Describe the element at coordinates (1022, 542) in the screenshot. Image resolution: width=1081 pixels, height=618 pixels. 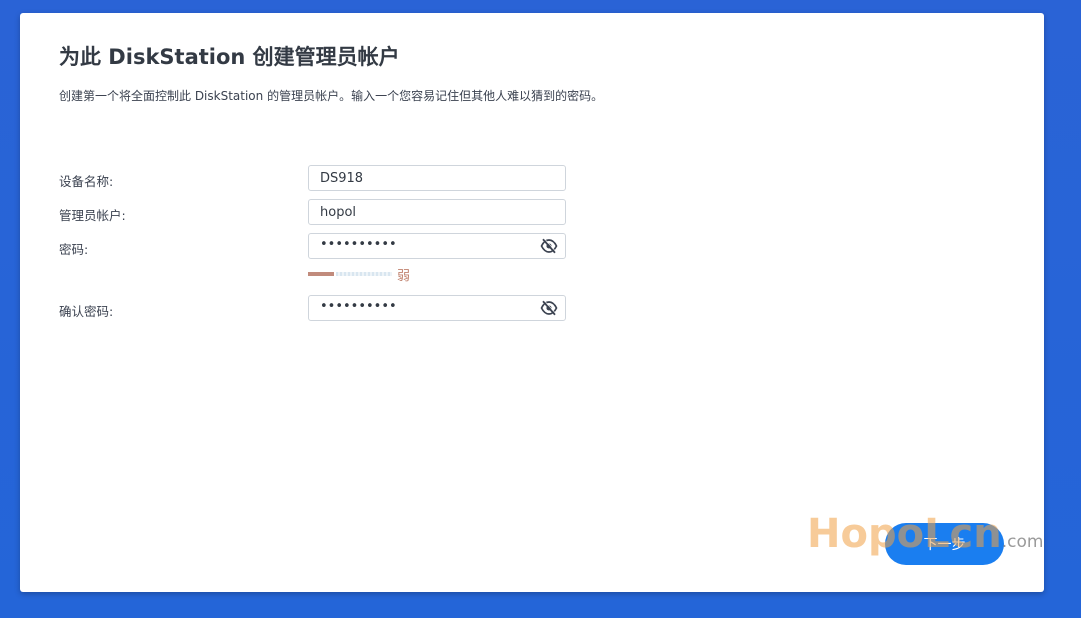
I see `watermark-suffix: .com` at that location.